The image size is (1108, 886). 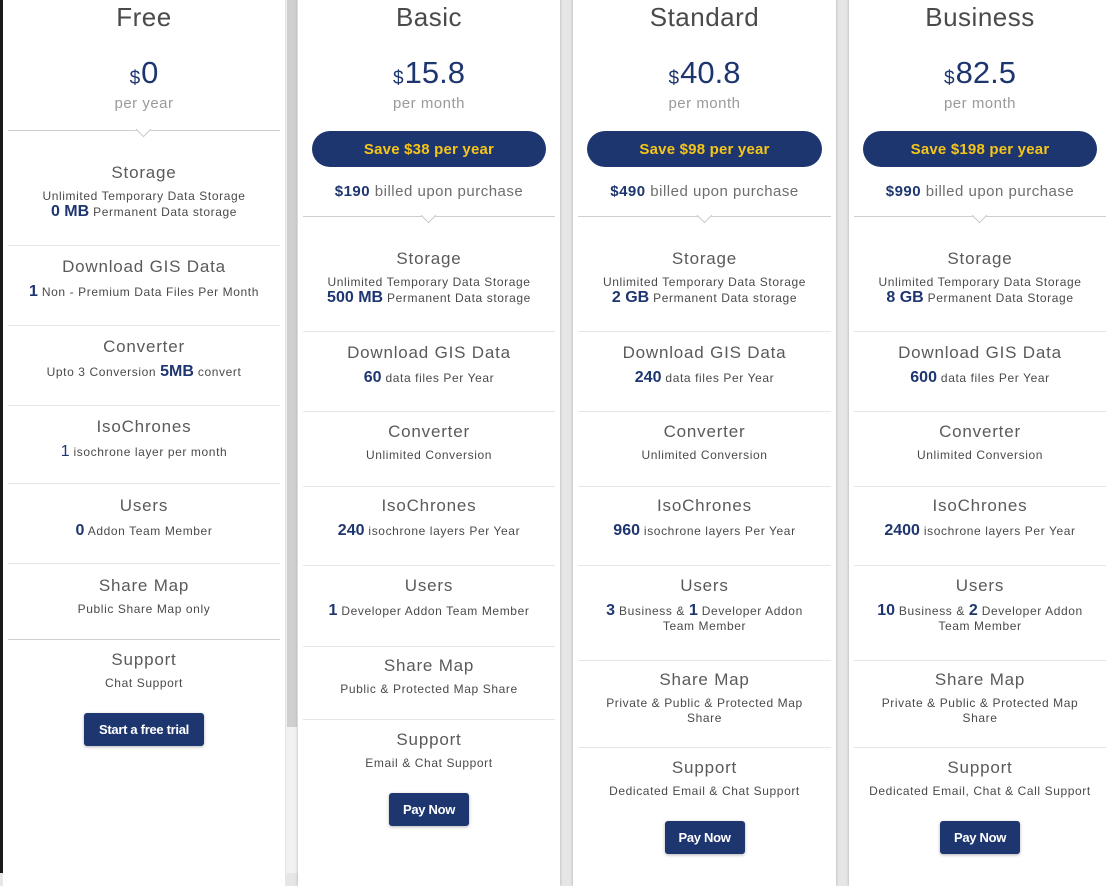 What do you see at coordinates (351, 530) in the screenshot?
I see `highlight-value: 240` at bounding box center [351, 530].